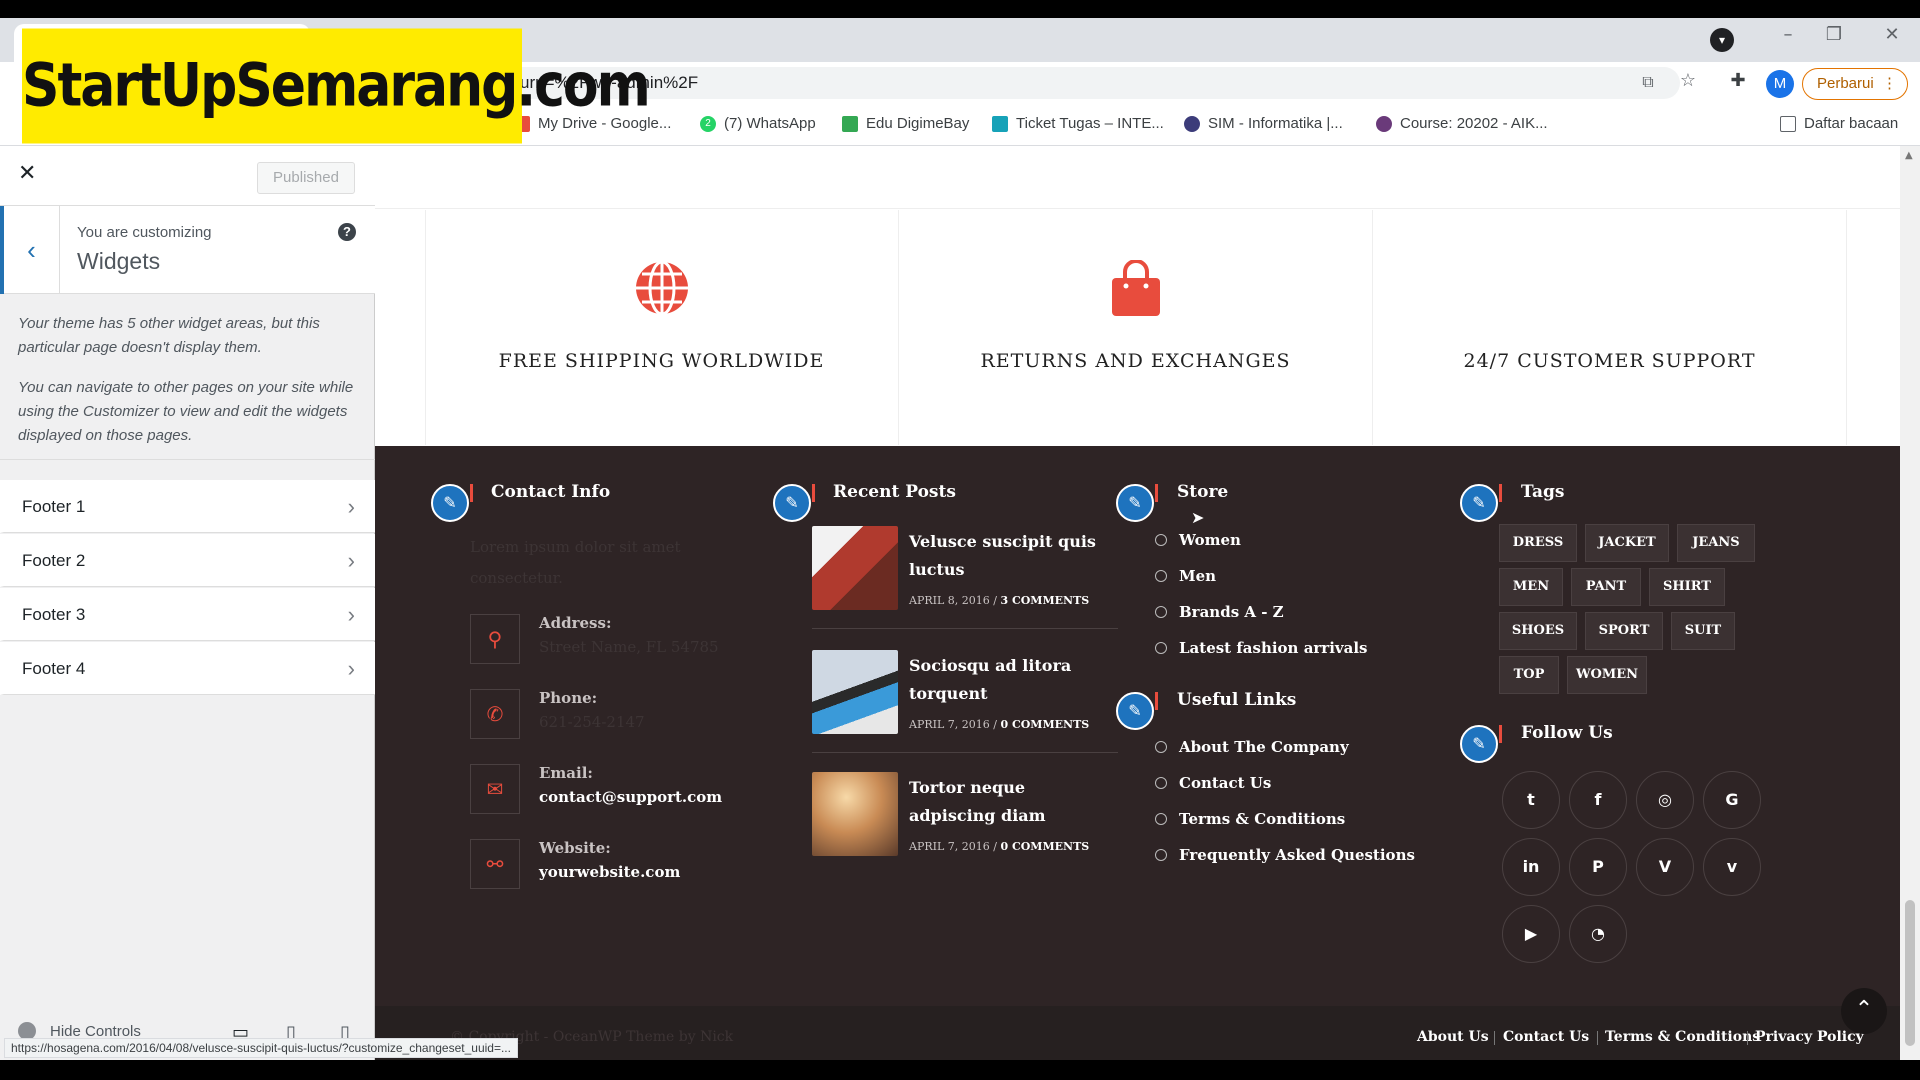  I want to click on help-icon: ?, so click(347, 232).